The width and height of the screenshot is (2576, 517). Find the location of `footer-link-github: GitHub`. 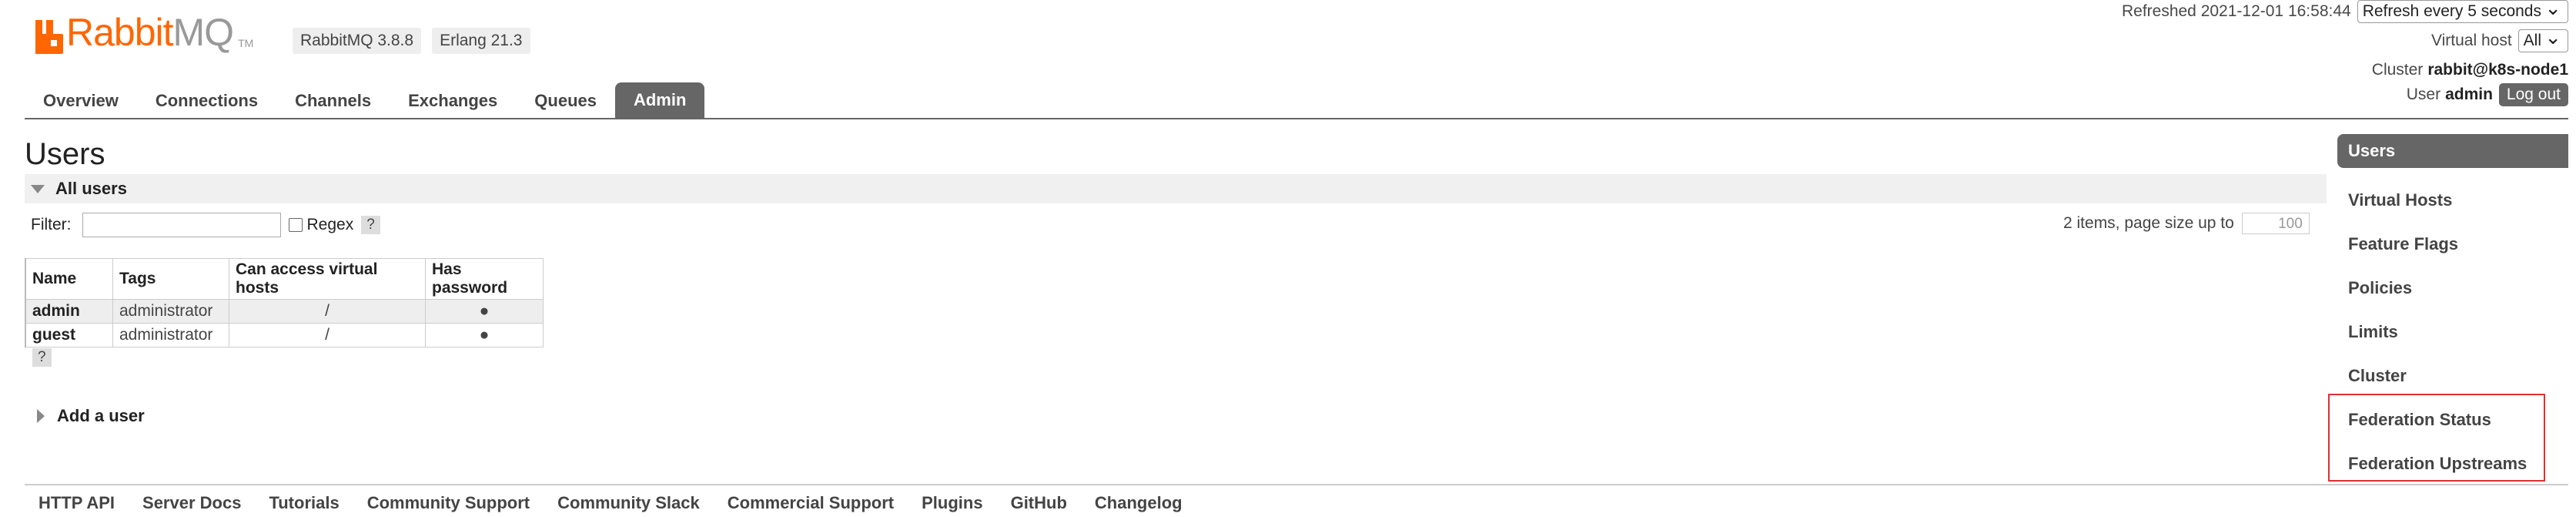

footer-link-github: GitHub is located at coordinates (1039, 503).